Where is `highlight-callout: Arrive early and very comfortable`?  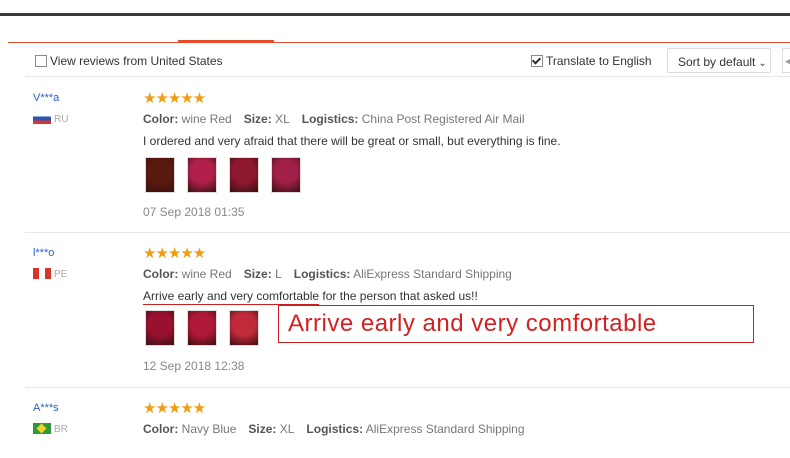 highlight-callout: Arrive early and very comfortable is located at coordinates (516, 324).